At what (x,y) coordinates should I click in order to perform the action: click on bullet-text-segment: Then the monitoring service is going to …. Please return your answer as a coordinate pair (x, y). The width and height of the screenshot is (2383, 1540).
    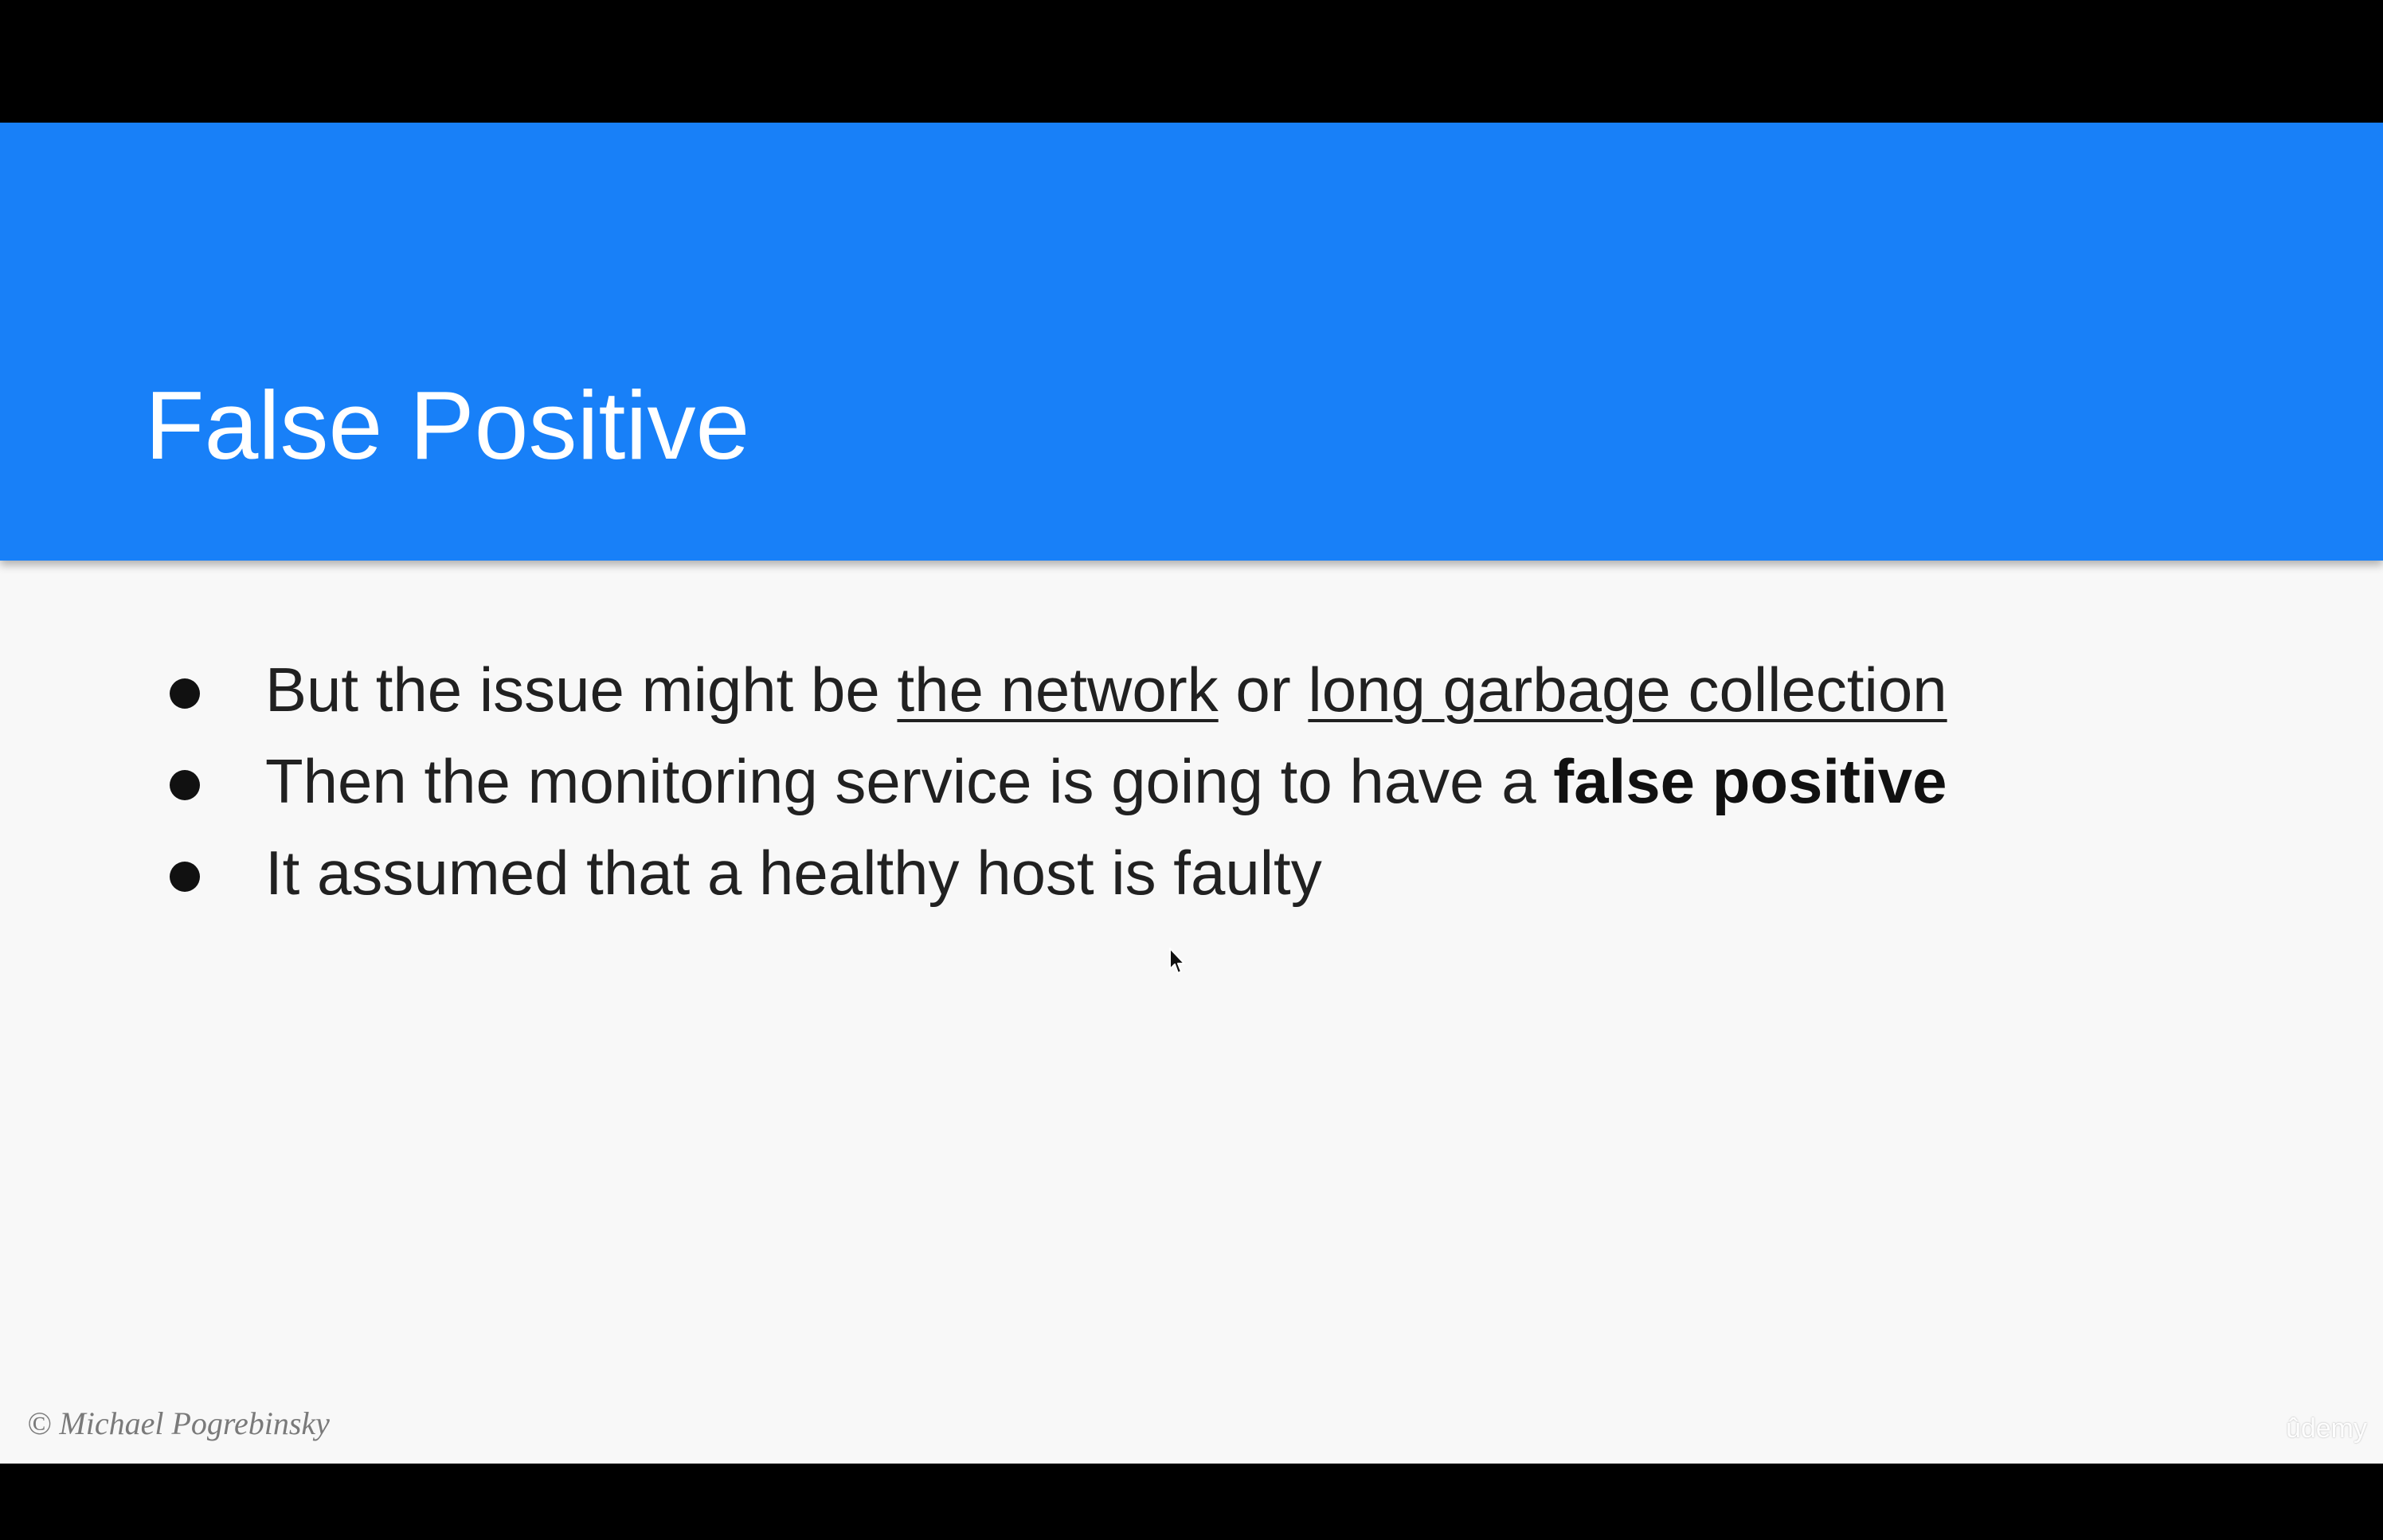
    Looking at the image, I should click on (909, 781).